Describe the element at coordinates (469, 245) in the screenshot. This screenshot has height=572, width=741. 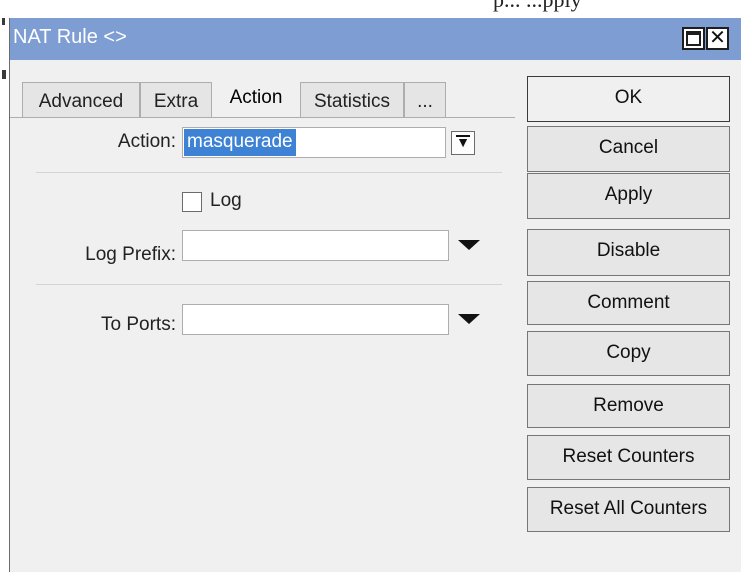
I see `log-prefix-dropdown-icon` at that location.